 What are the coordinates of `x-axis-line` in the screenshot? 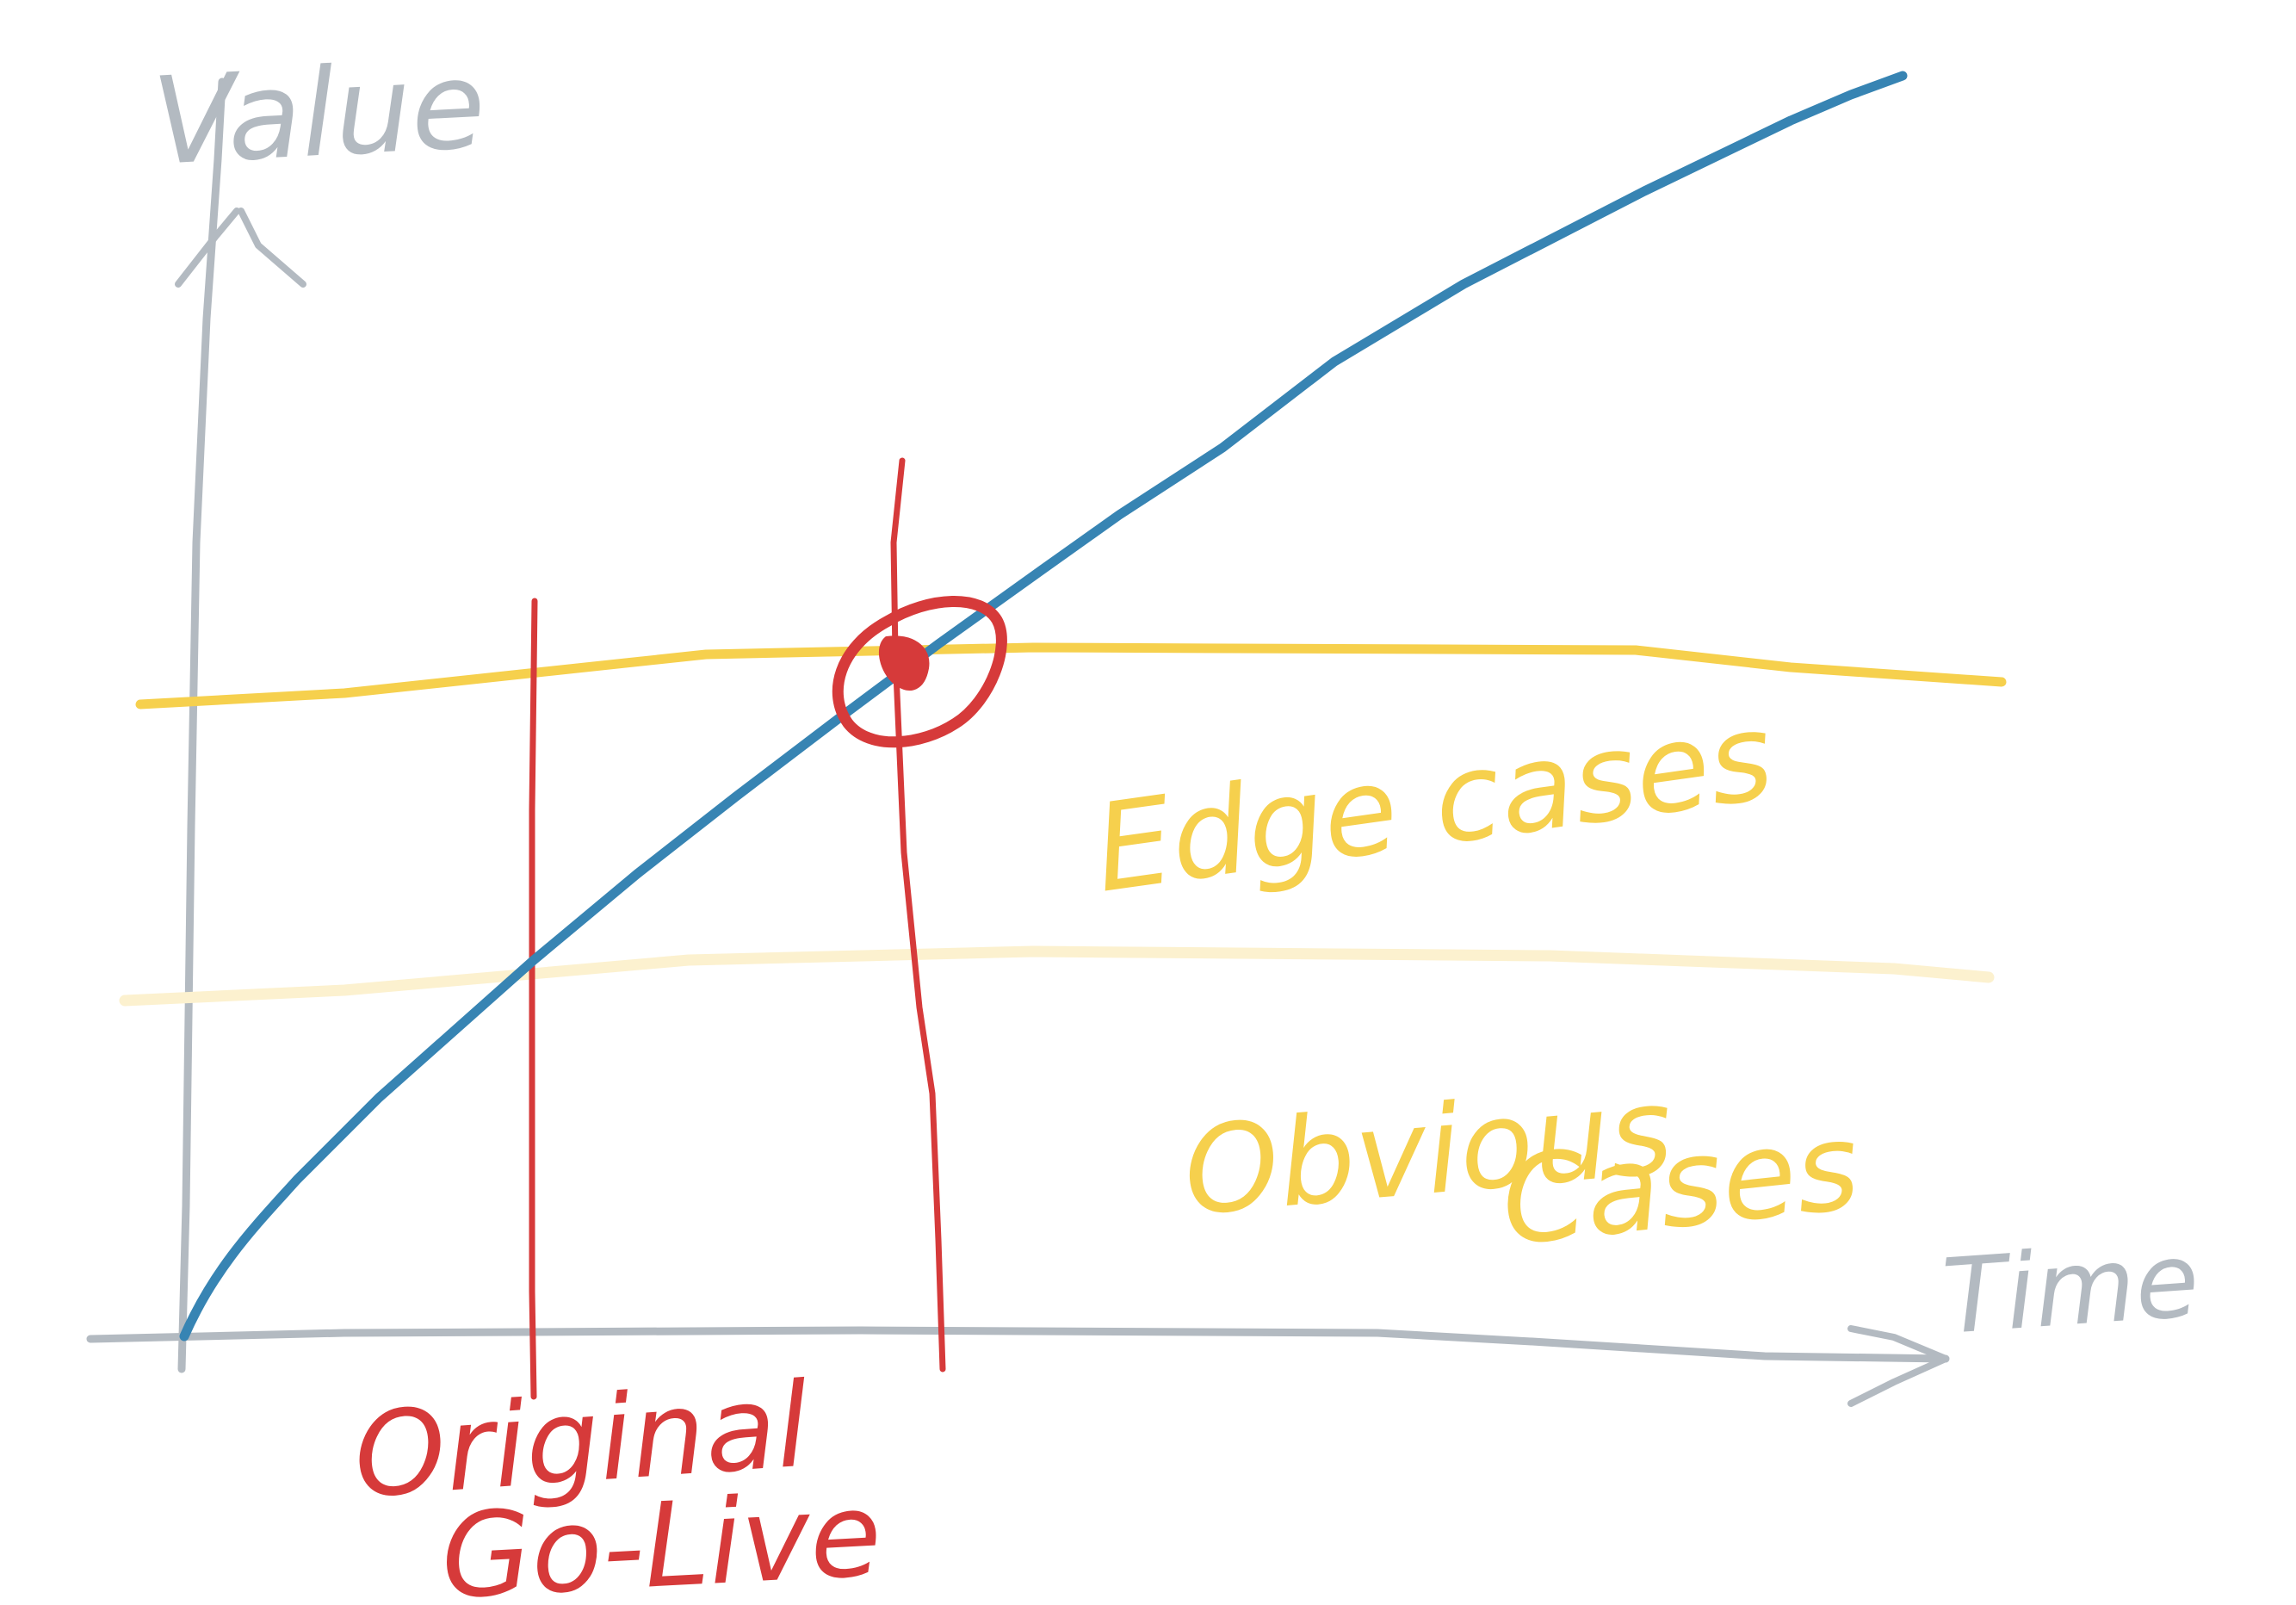 It's located at (1018, 1345).